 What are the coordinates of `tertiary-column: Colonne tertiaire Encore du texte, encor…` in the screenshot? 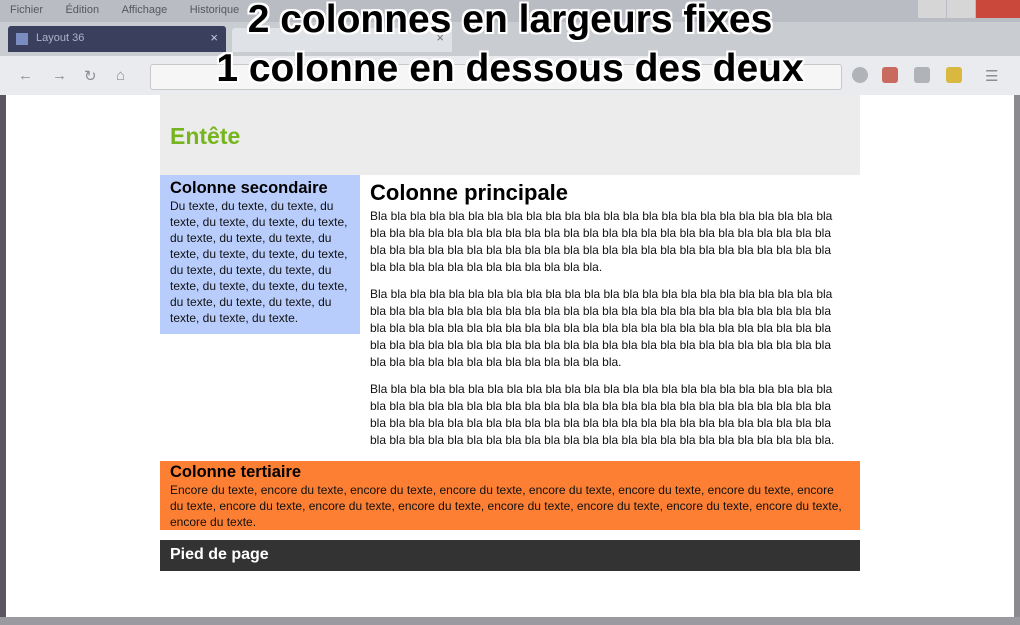 It's located at (510, 495).